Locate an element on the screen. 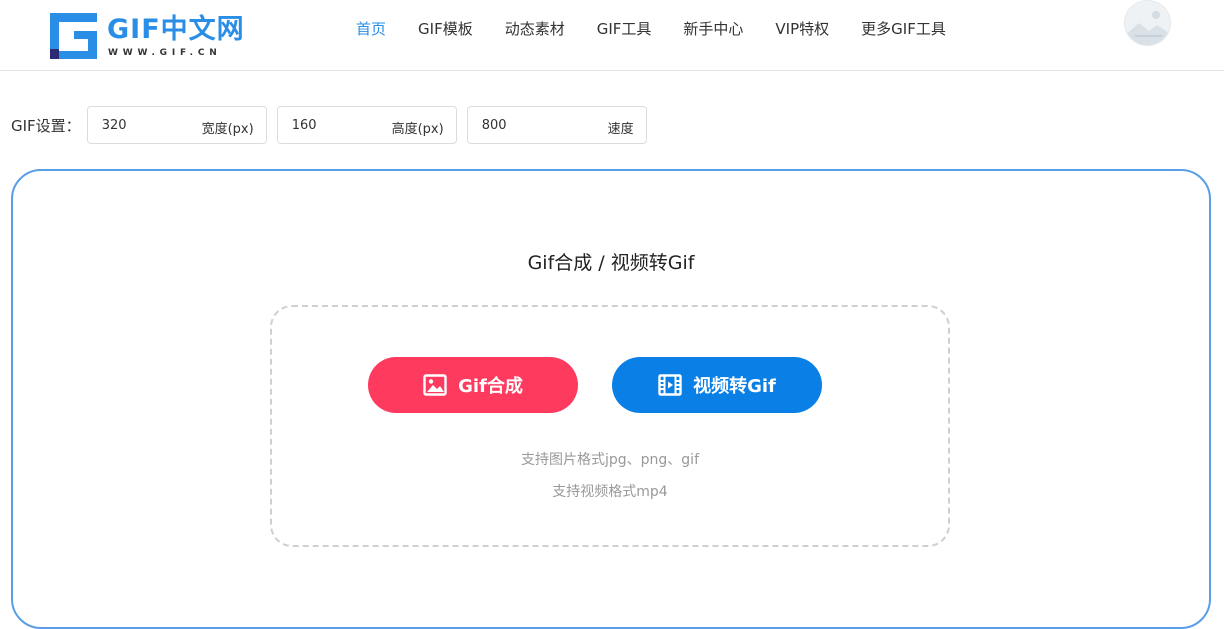 This screenshot has height=629, width=1224. gif-compose-button: Gif合成 is located at coordinates (473, 385).